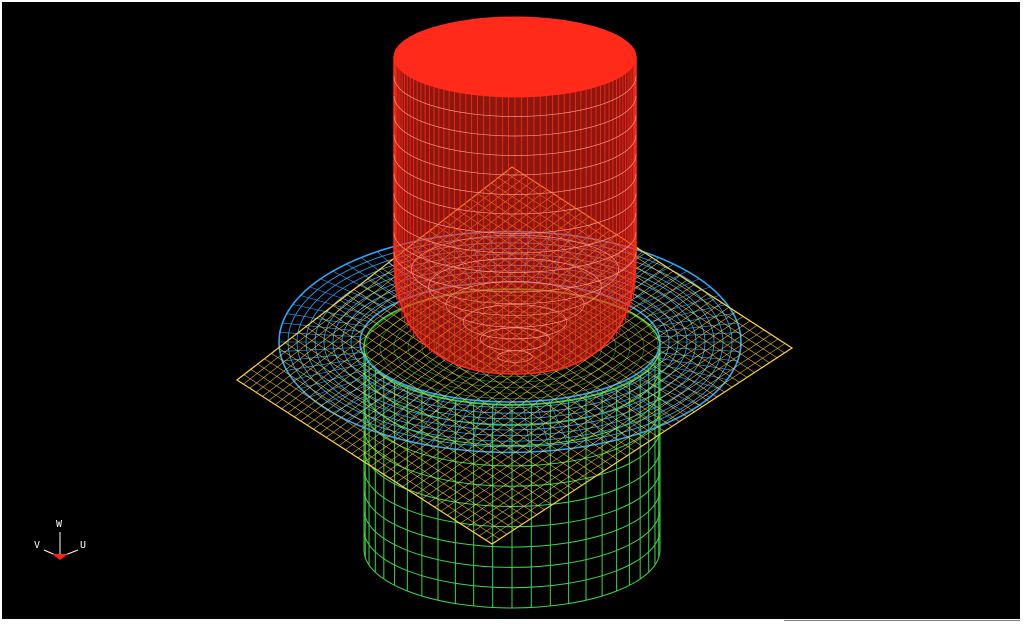 Image resolution: width=1024 pixels, height=624 pixels. I want to click on status-bar, so click(512, 621).